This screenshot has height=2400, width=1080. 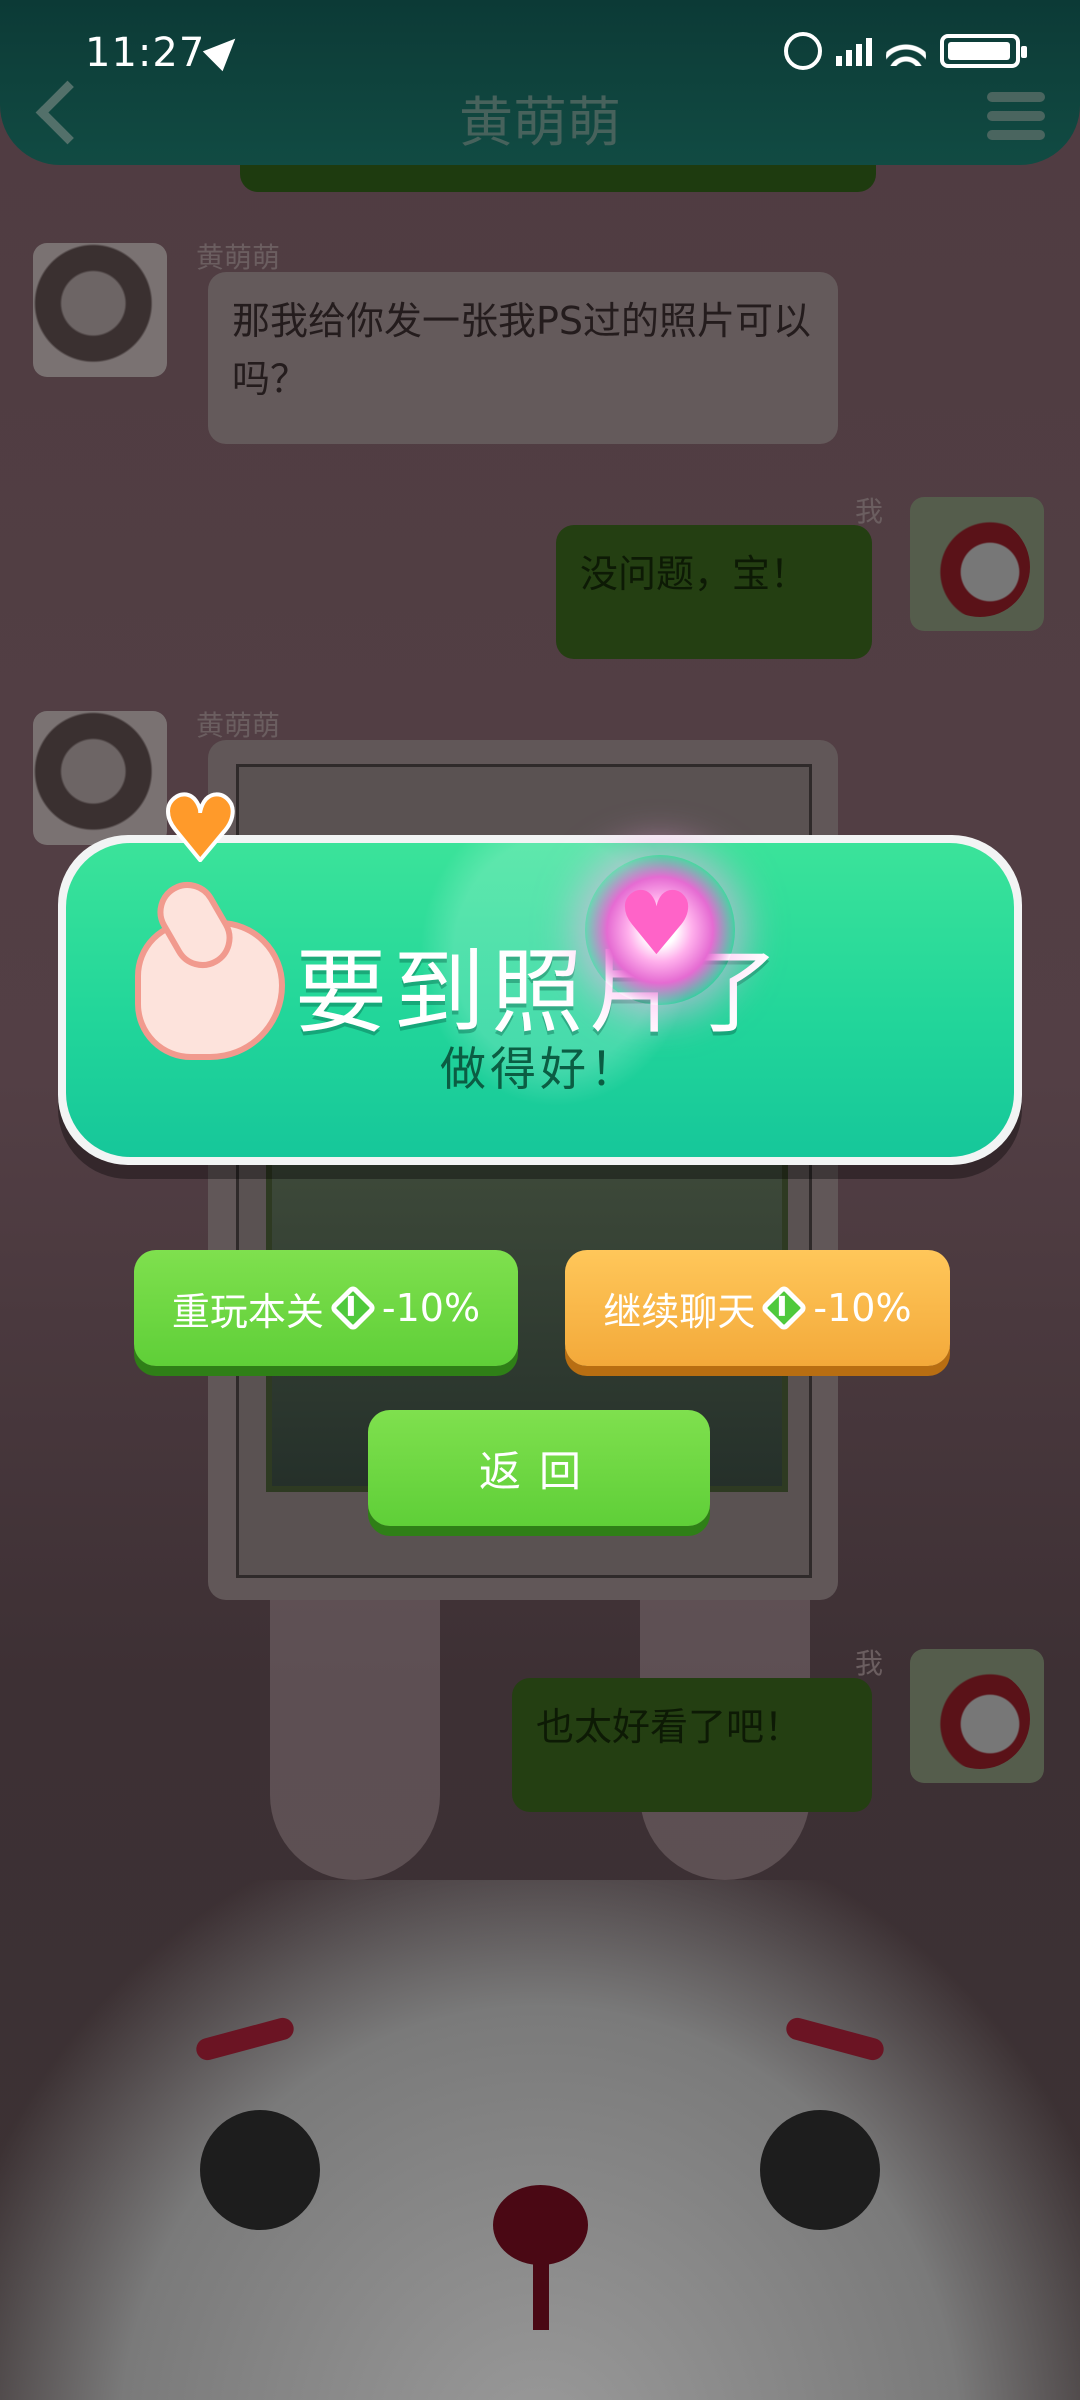 I want to click on message-bubble: 也太好看了吧！, so click(x=692, y=1745).